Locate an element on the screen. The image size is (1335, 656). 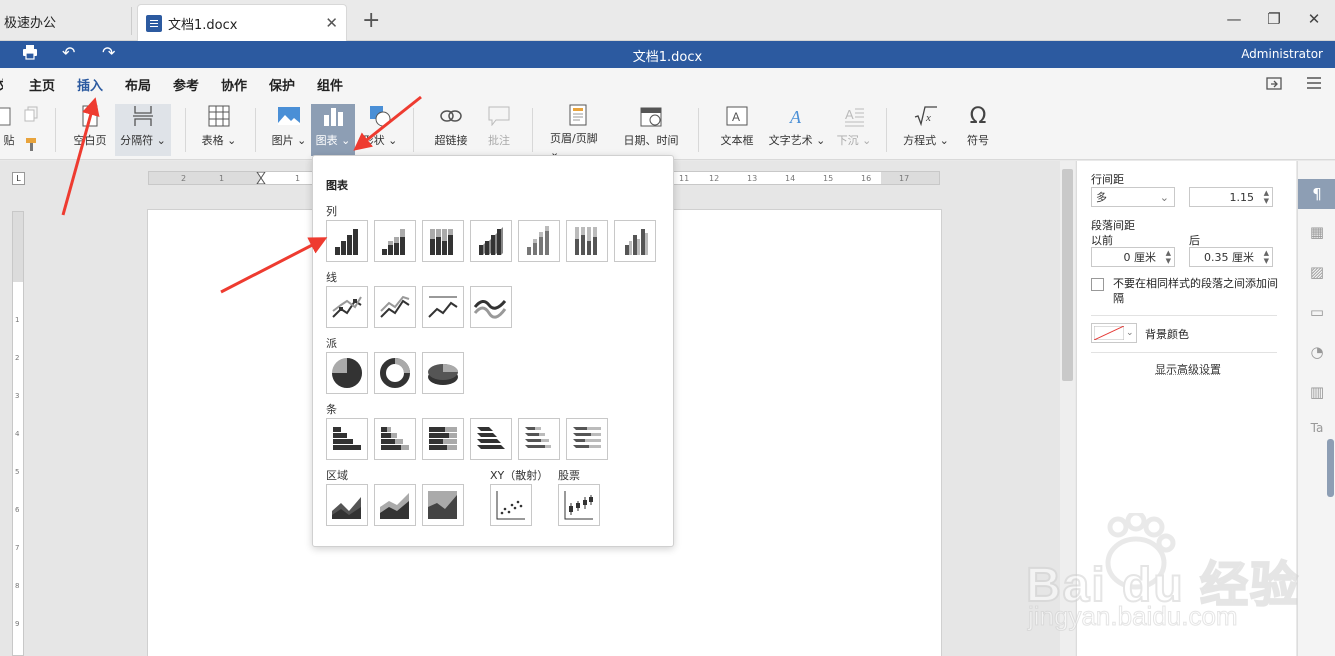
tab-doc-label: 文档1.docx is located at coordinates (203, 25).